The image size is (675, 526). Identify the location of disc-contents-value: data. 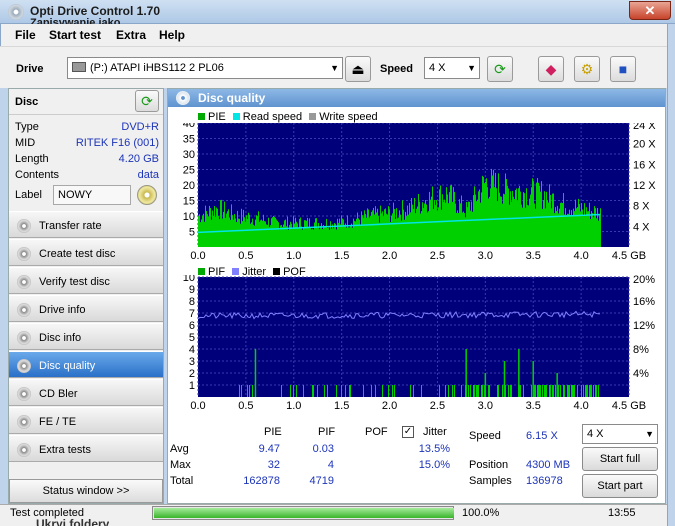
(148, 175).